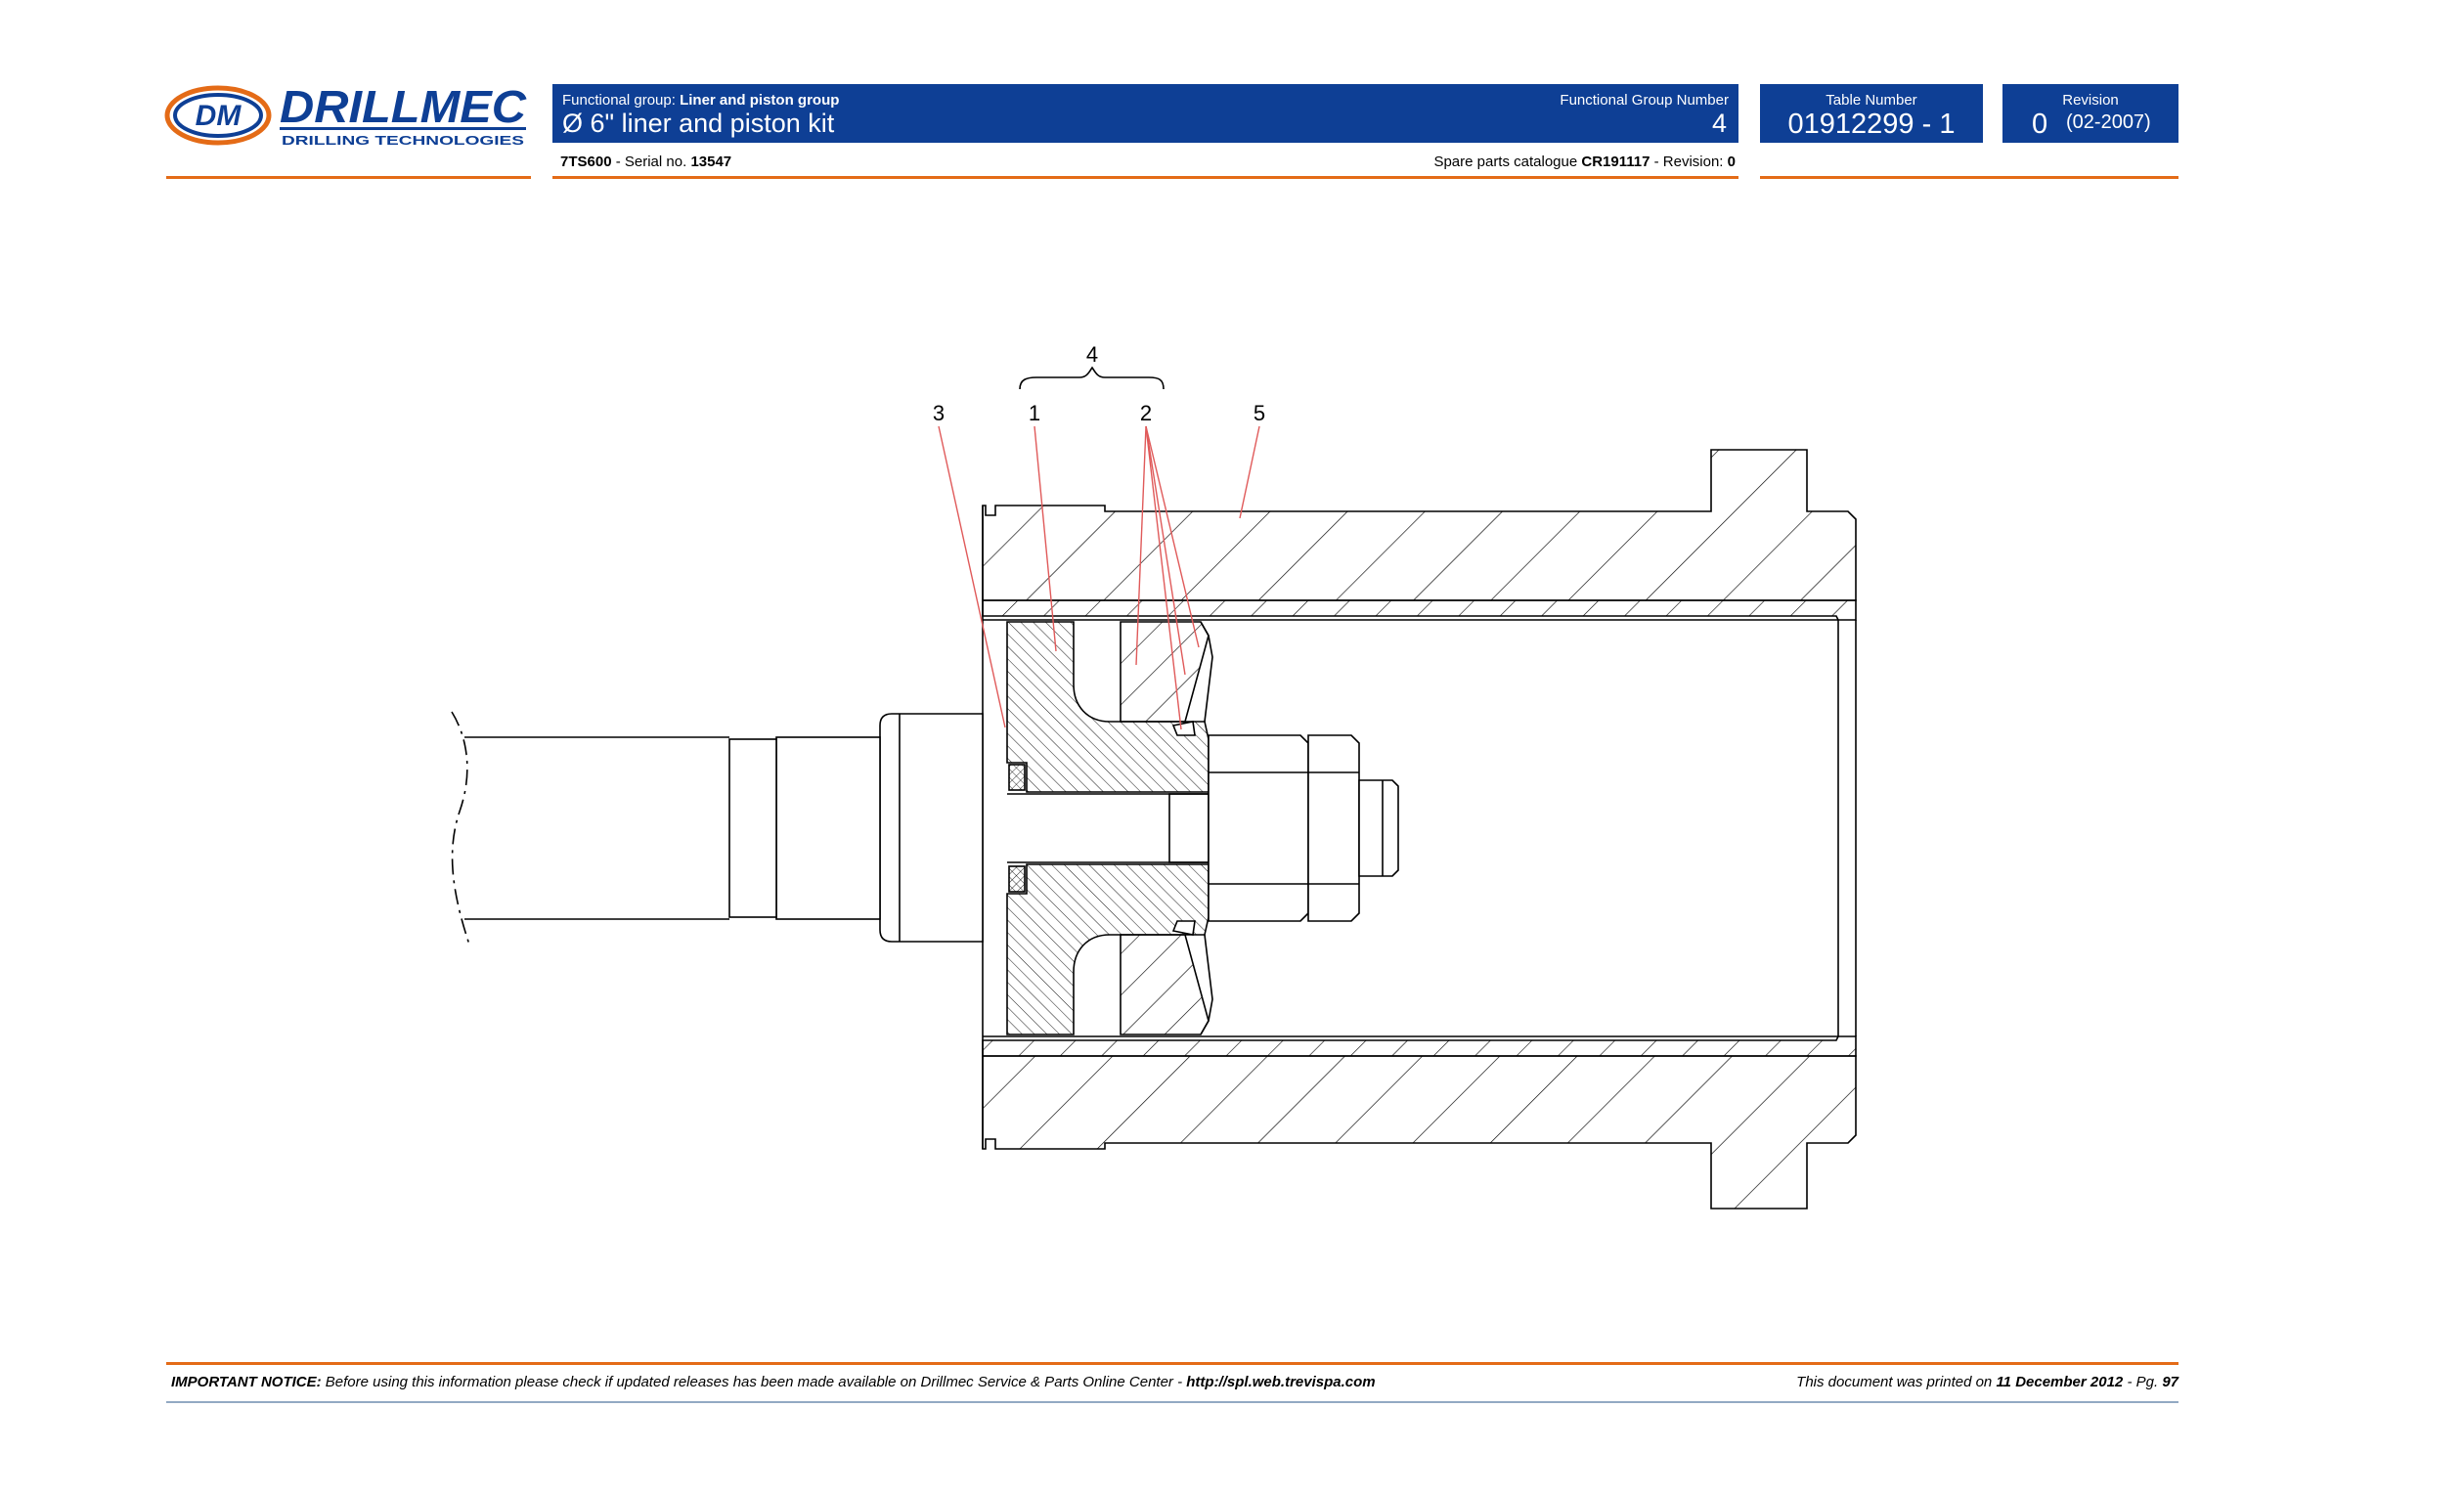  What do you see at coordinates (1146, 413) in the screenshot?
I see `callout-2: 2` at bounding box center [1146, 413].